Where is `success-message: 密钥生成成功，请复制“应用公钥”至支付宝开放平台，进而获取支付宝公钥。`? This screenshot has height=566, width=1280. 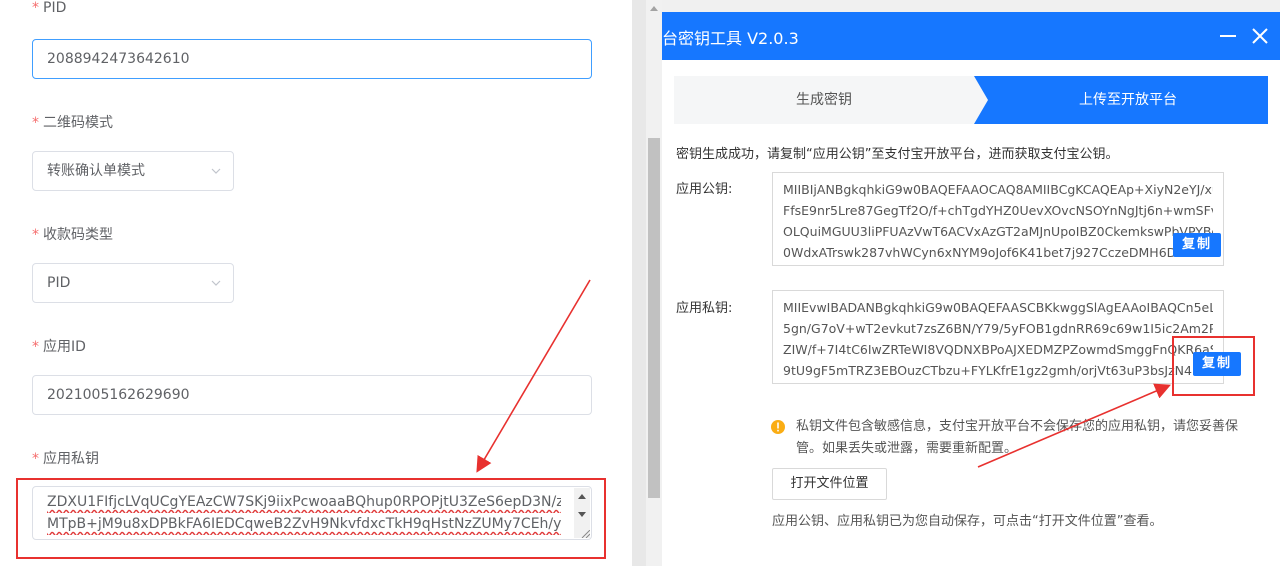 success-message: 密钥生成成功，请复制“应用公钥”至支付宝开放平台，进而获取支付宝公钥。 is located at coordinates (897, 154).